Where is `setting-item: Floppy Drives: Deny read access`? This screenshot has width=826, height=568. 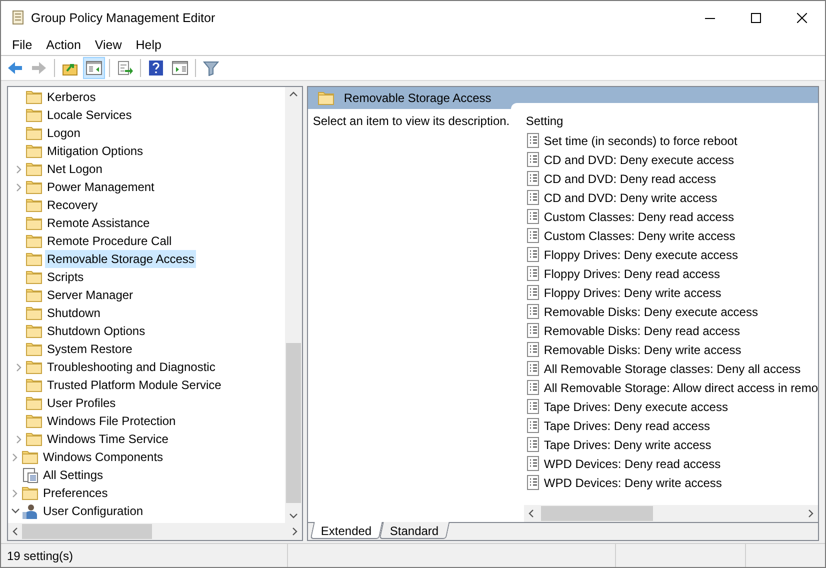
setting-item: Floppy Drives: Deny read access is located at coordinates (632, 273).